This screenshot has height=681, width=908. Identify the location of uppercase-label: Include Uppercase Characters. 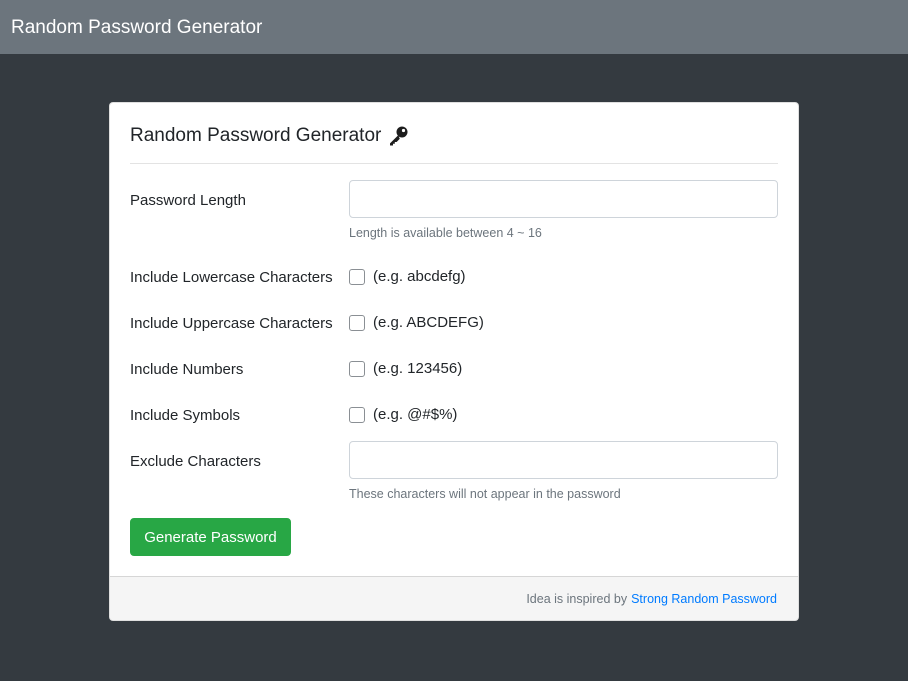
(231, 323).